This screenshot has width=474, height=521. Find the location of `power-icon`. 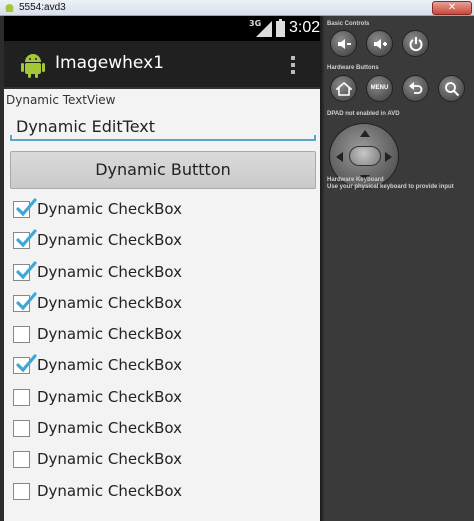

power-icon is located at coordinates (416, 44).